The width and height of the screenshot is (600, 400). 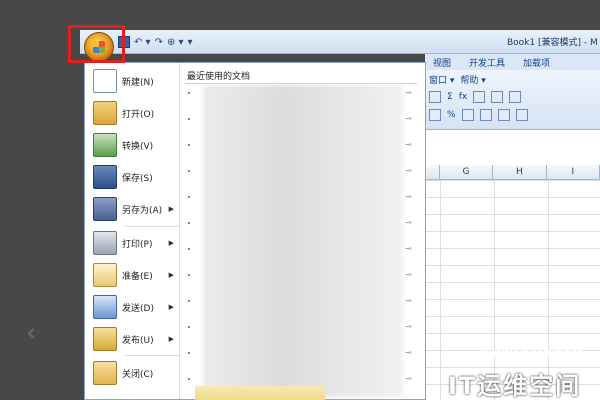 I want to click on qat-customize-icon: ▾, so click(x=190, y=42).